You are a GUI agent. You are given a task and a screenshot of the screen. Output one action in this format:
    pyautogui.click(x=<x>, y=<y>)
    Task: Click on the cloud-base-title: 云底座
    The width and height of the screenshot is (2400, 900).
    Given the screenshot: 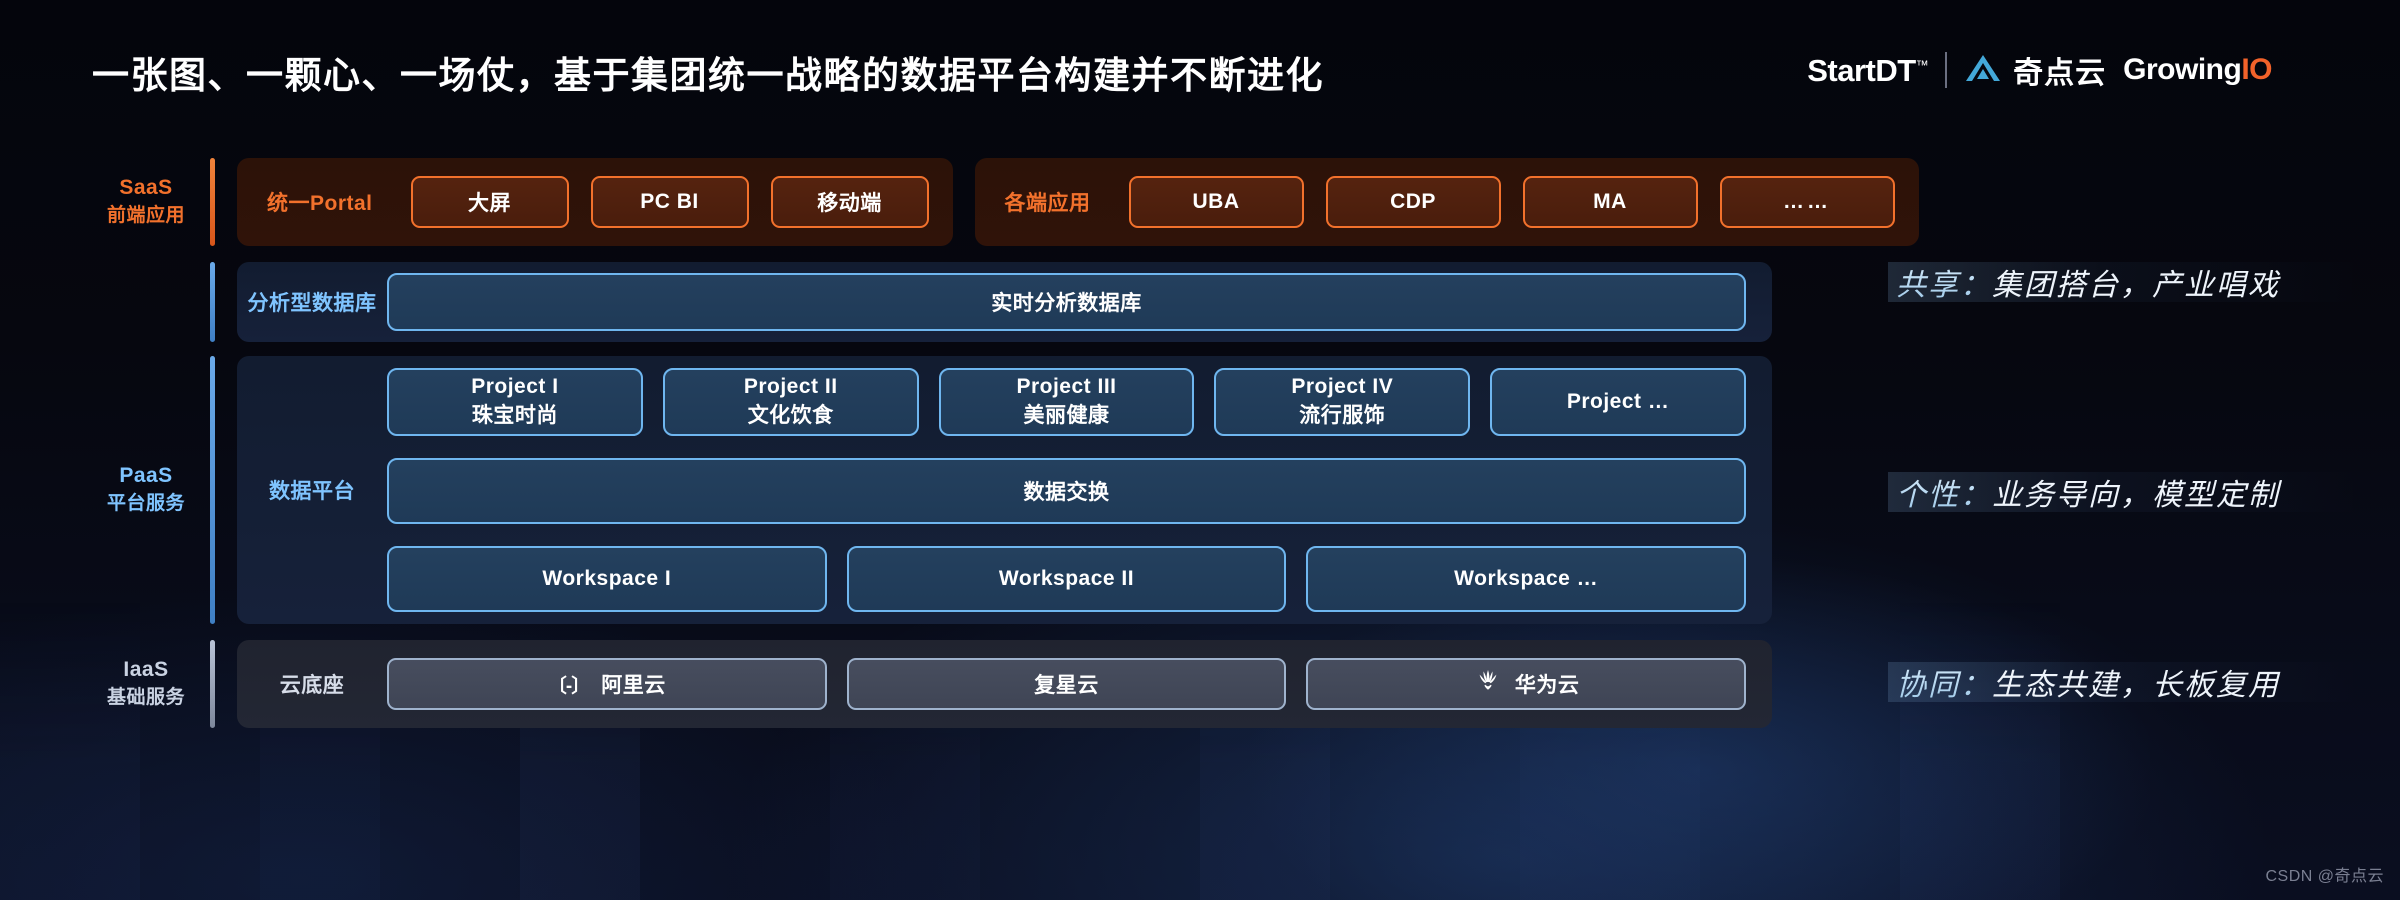 What is the action you would take?
    pyautogui.click(x=312, y=685)
    